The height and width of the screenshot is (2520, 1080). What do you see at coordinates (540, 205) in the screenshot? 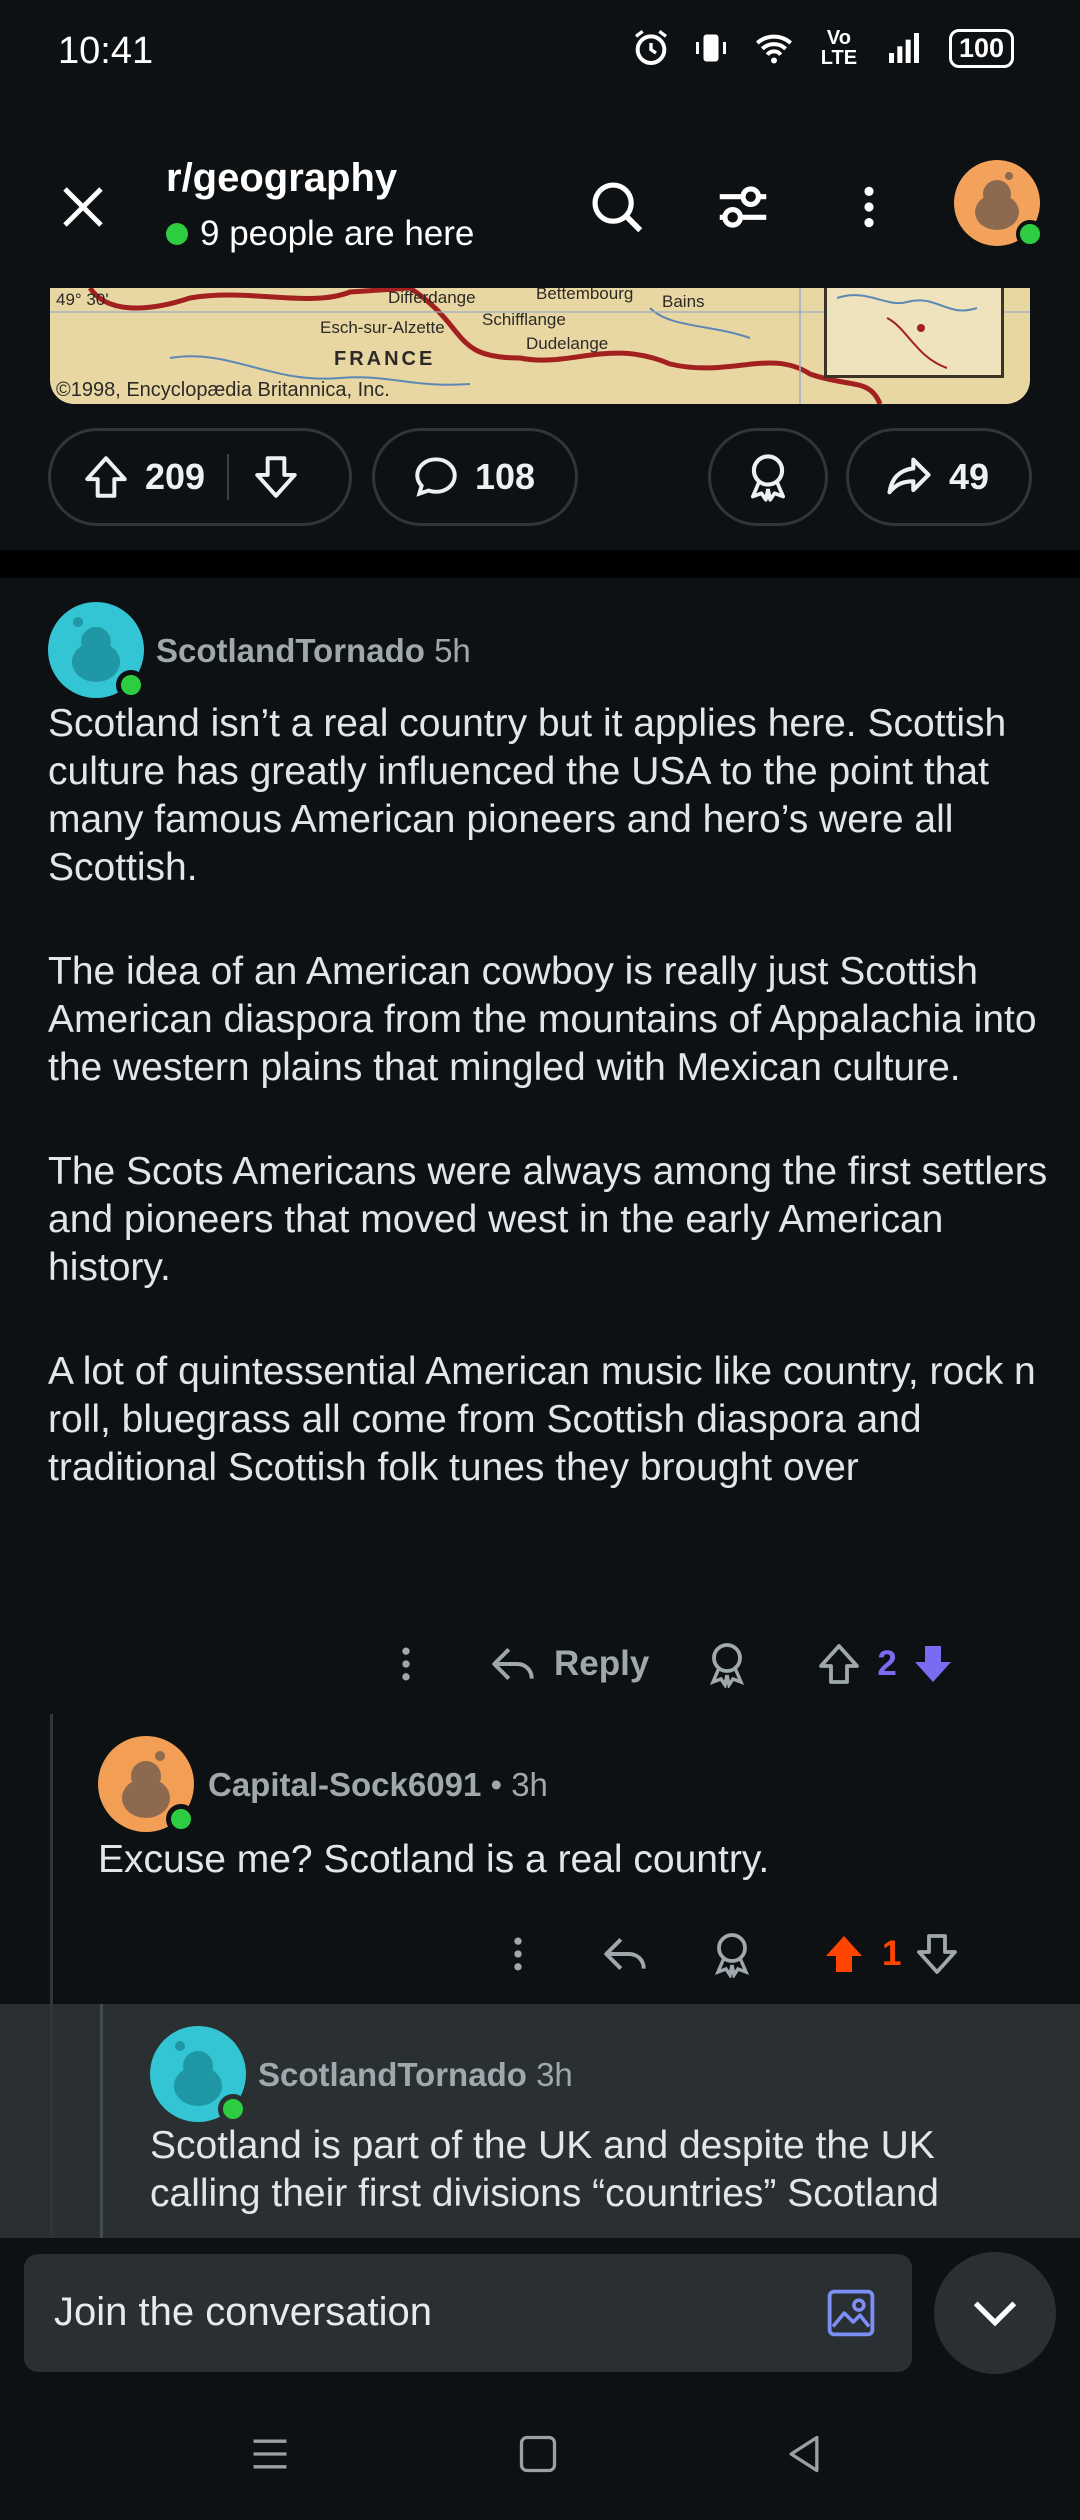
I see `subreddit-header: r/geography 9 people are here` at bounding box center [540, 205].